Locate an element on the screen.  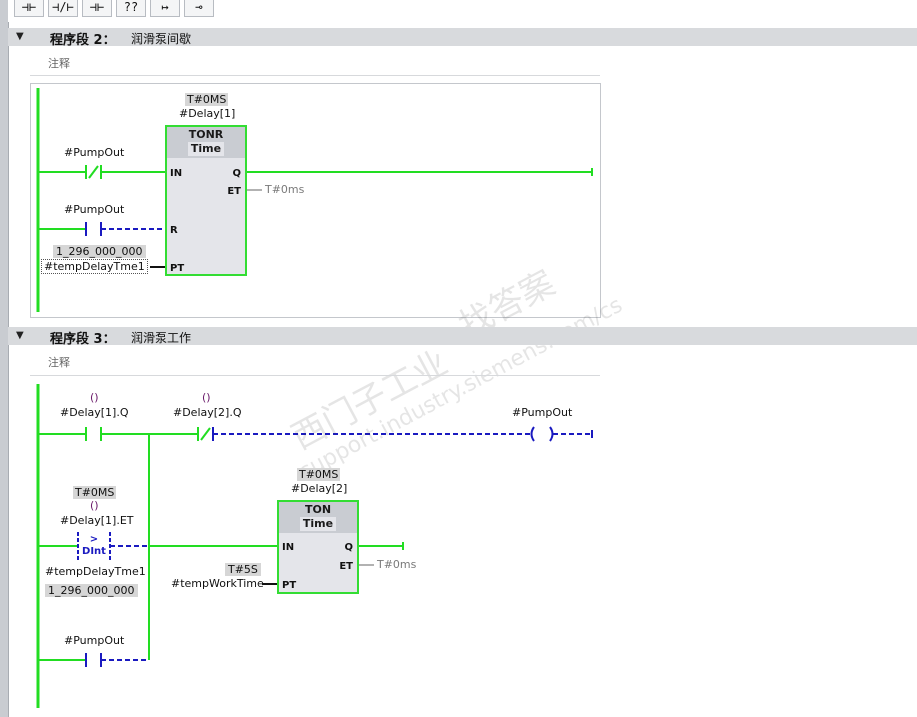
pt-operand-tag: #tempWorkTime is located at coordinates (217, 583).